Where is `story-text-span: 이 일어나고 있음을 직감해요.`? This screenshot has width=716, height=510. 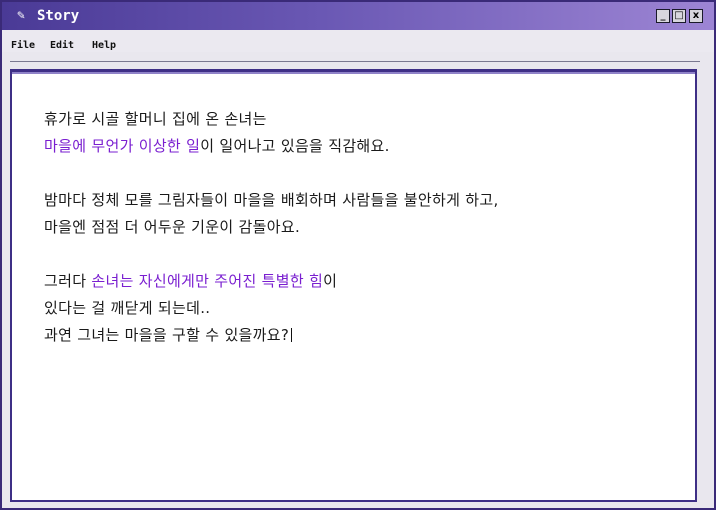 story-text-span: 이 일어나고 있음을 직감해요. is located at coordinates (295, 146).